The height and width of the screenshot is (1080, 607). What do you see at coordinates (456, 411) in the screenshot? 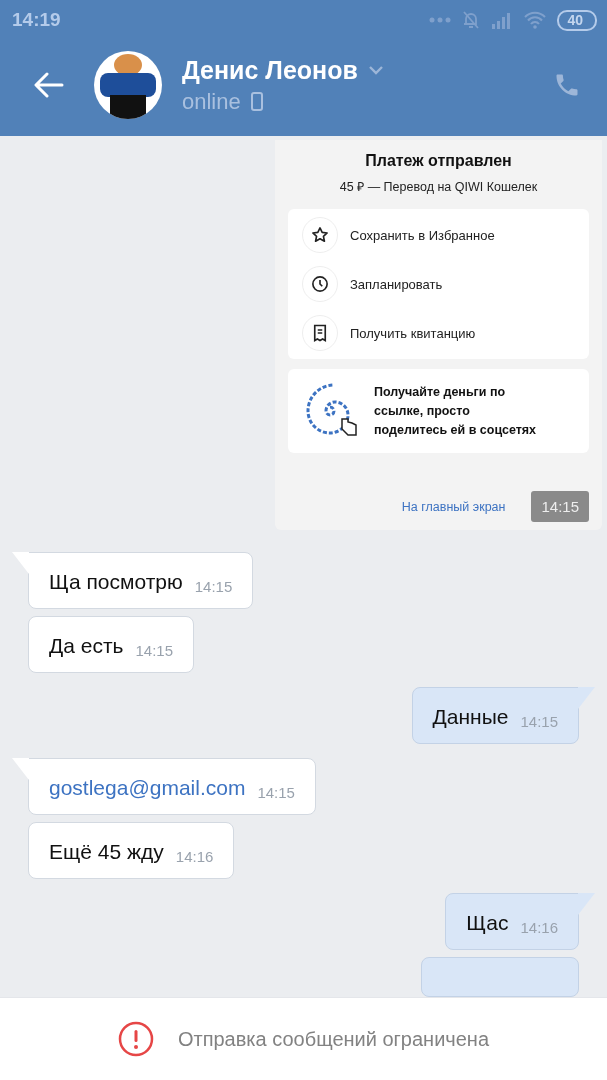
I see `promo-text: Получайте деньги по ссылке, просто поделитесь ей в соцсетях` at bounding box center [456, 411].